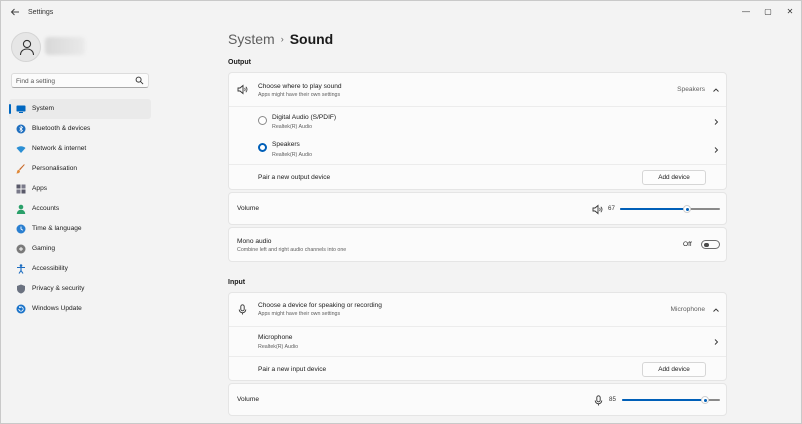 The image size is (802, 424). I want to click on minimize-button: —, so click(746, 12).